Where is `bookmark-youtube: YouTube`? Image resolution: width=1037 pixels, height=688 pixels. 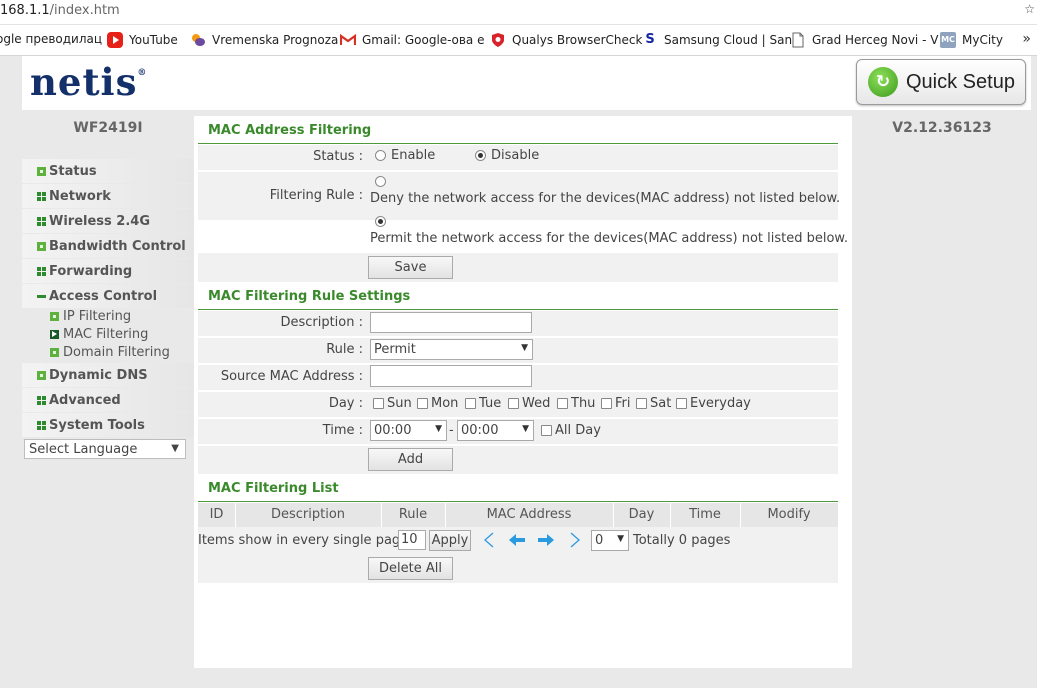 bookmark-youtube: YouTube is located at coordinates (142, 40).